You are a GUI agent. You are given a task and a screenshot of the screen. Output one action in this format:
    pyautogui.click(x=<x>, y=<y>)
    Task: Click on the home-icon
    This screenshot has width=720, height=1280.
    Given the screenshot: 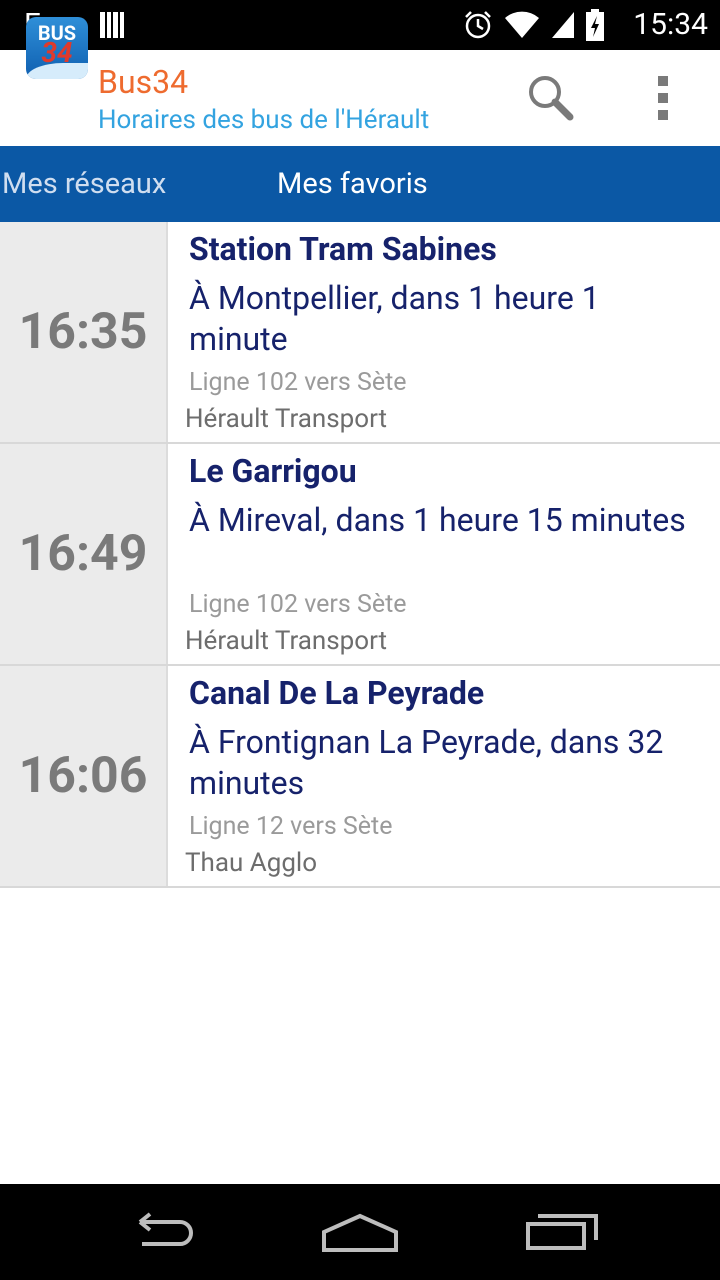 What is the action you would take?
    pyautogui.click(x=360, y=1232)
    